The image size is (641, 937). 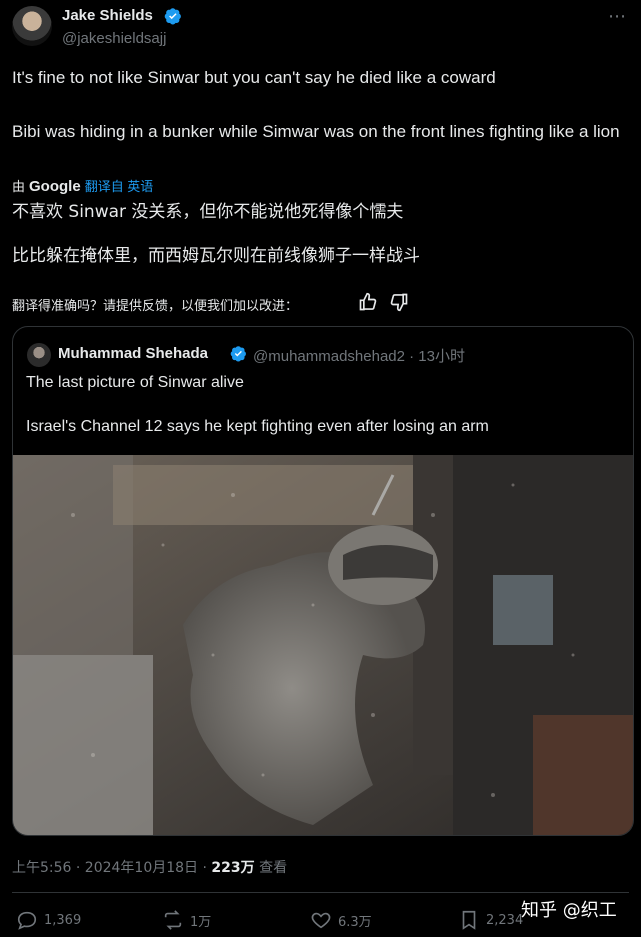 I want to click on reply-icon, so click(x=27, y=920).